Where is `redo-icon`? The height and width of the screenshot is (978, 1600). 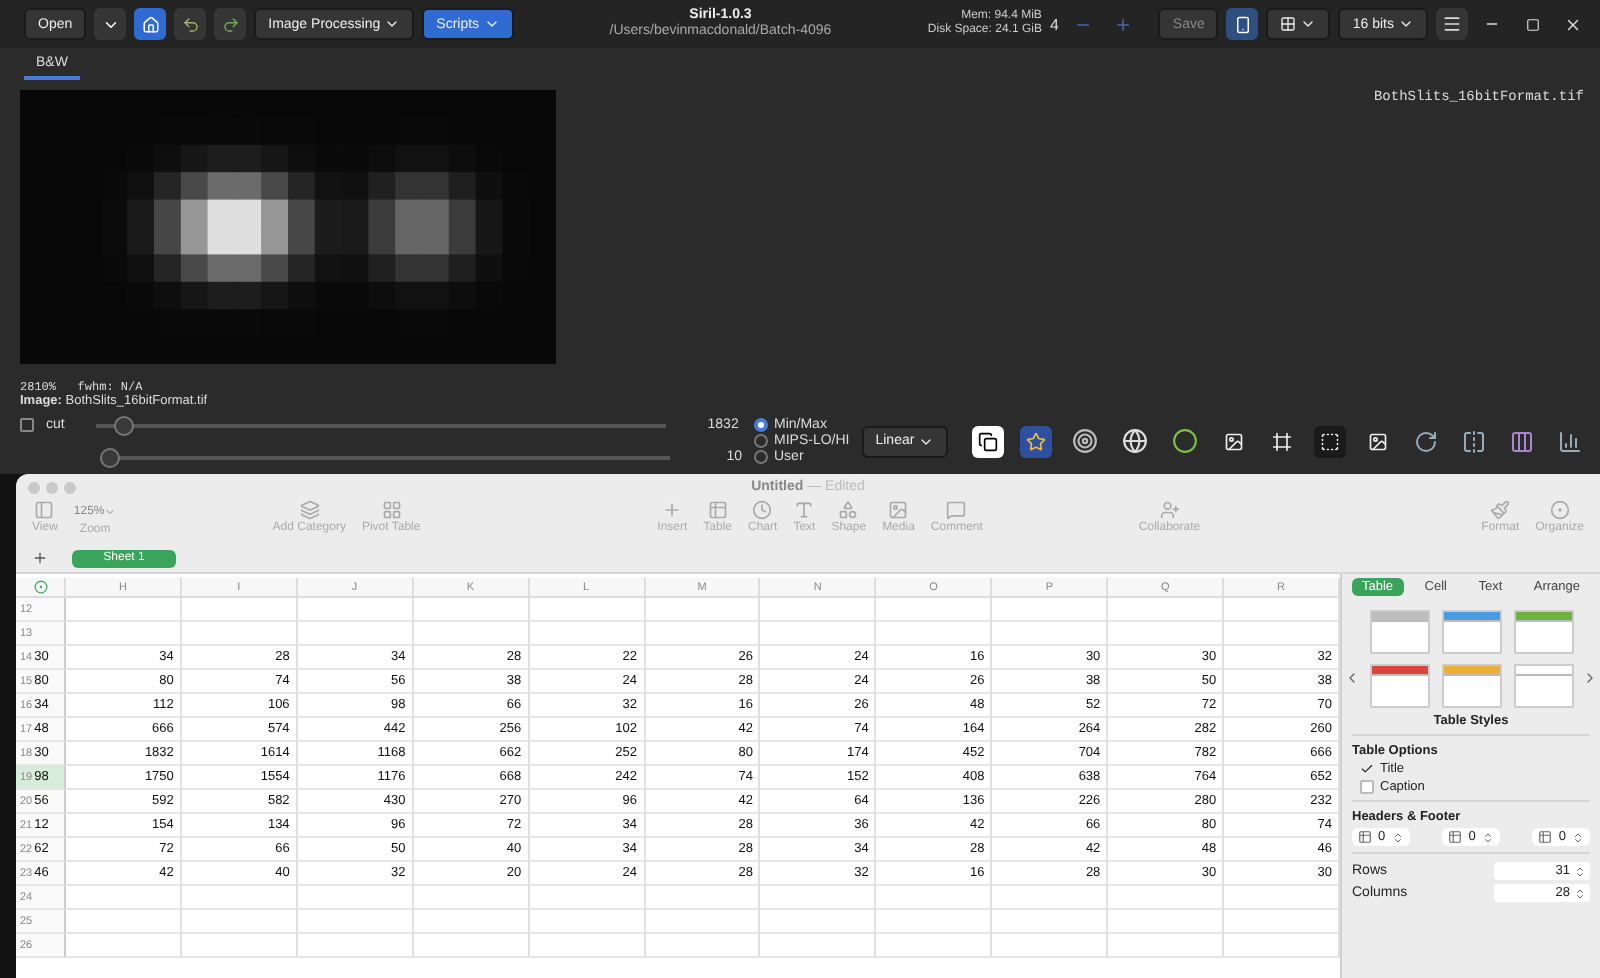
redo-icon is located at coordinates (230, 24).